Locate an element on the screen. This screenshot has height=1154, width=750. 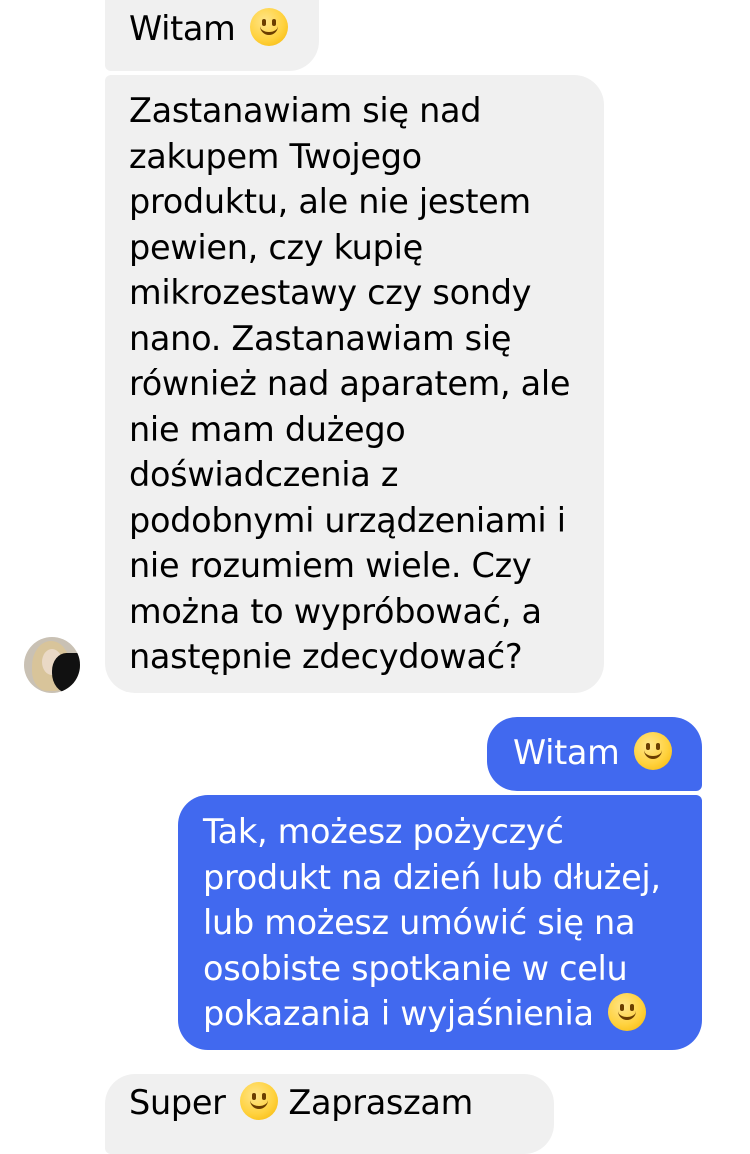
message-line: również nad aparatem, ale is located at coordinates (350, 383).